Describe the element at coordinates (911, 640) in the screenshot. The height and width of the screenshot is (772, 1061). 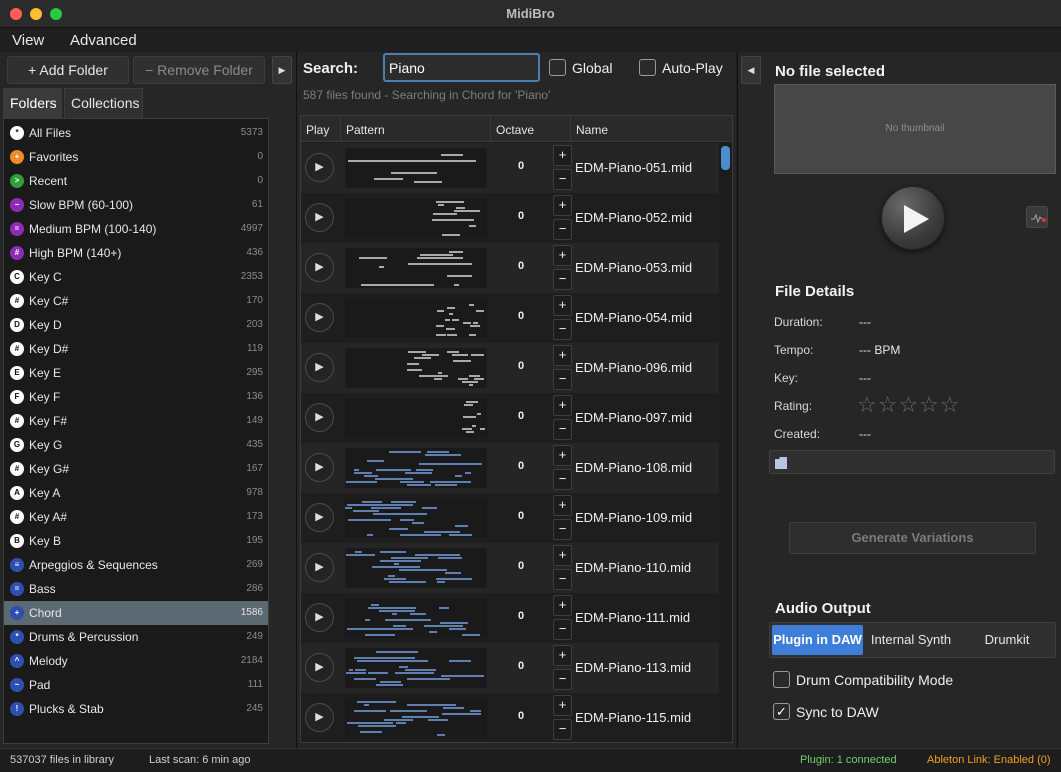
I see `audio-option-internal-synth: Internal Synth` at that location.